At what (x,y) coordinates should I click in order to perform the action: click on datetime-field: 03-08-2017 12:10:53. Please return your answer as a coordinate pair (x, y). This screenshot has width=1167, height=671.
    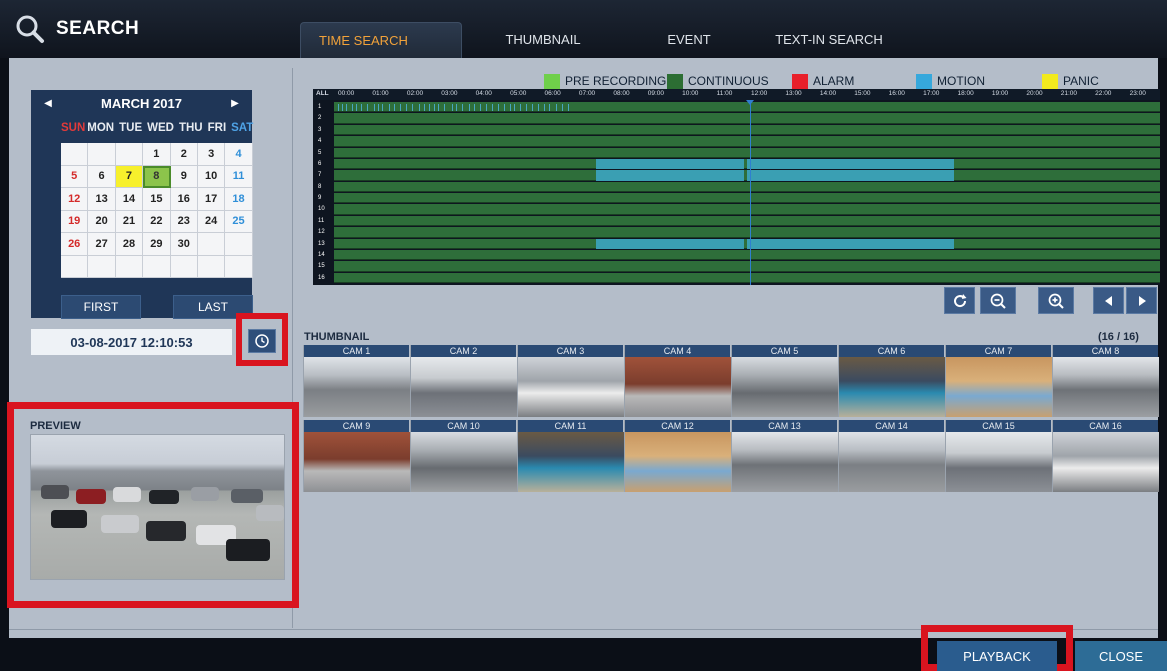
    Looking at the image, I should click on (131, 342).